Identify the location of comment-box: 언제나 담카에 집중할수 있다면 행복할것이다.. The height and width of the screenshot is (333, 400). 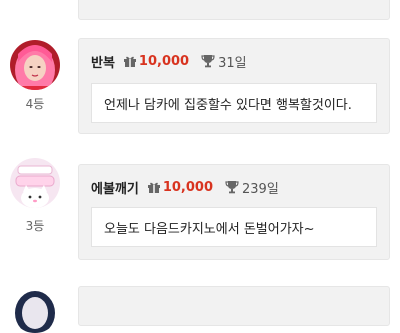
(234, 103).